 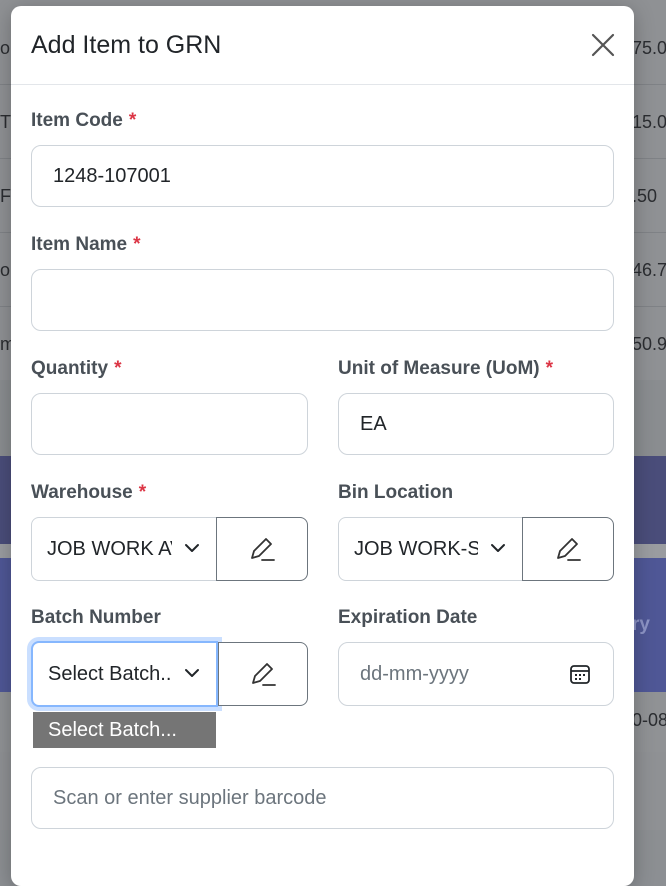 I want to click on item-code-label: Item Code *, so click(x=83, y=121).